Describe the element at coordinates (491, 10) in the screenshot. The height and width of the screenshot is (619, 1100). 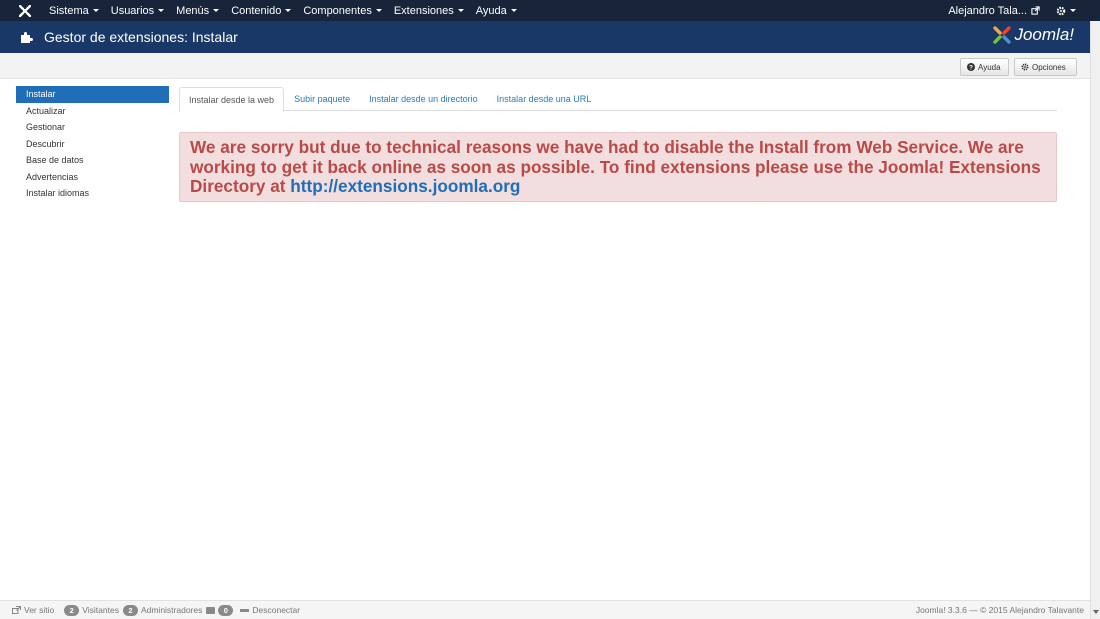
I see `menu-label: Ayuda` at that location.